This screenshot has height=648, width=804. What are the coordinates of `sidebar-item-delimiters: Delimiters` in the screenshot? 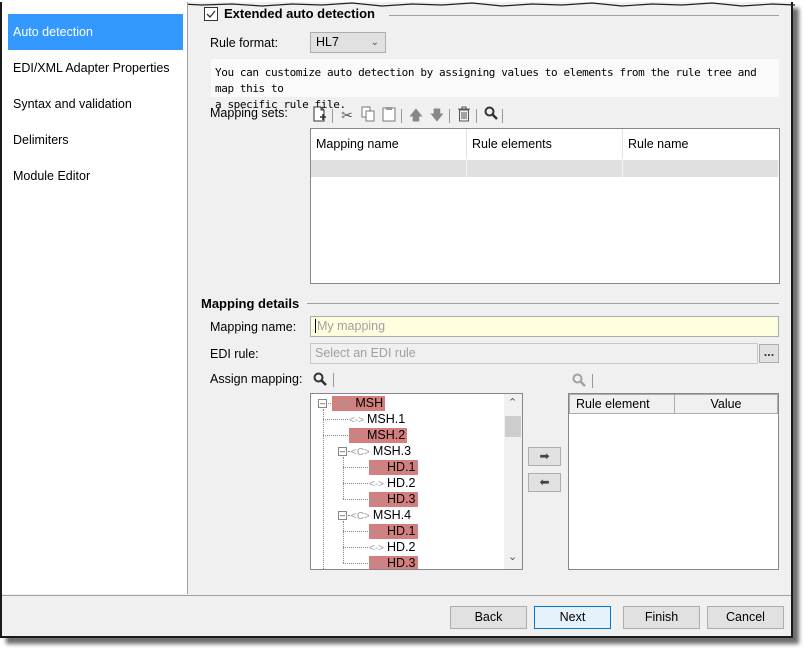 It's located at (95, 140).